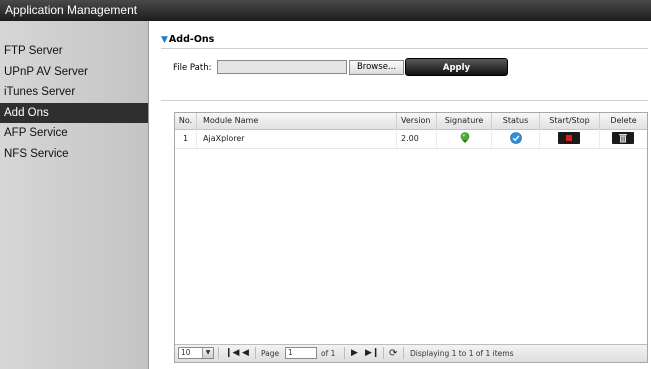  What do you see at coordinates (71, 10) in the screenshot?
I see `window-title: Application Management` at bounding box center [71, 10].